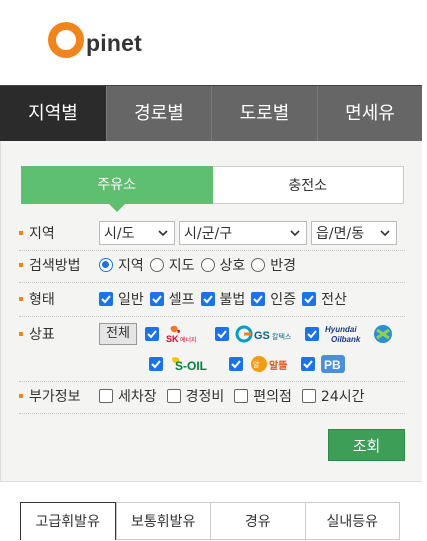 This screenshot has height=541, width=427. Describe the element at coordinates (163, 521) in the screenshot. I see `tab-regular-gasoline: 보통휘발유` at that location.